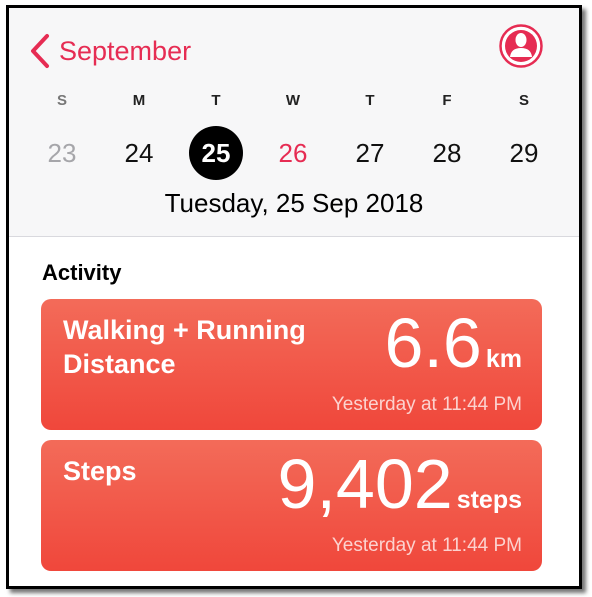  Describe the element at coordinates (40, 51) in the screenshot. I see `chevron-left-icon` at that location.